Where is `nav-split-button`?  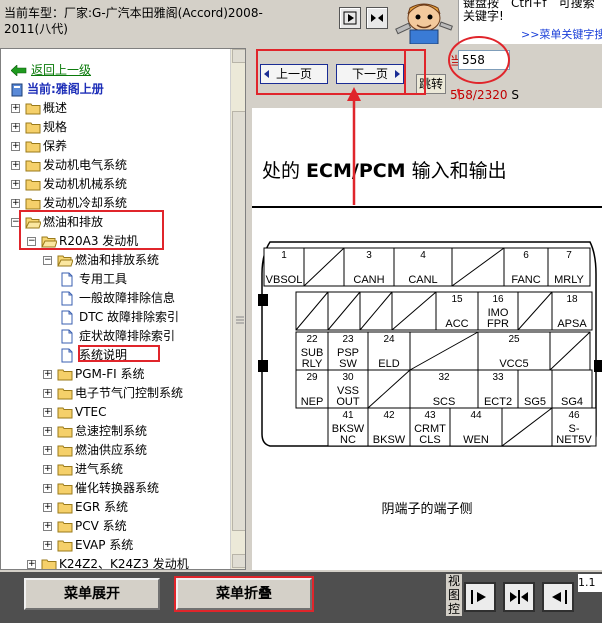
nav-split-button is located at coordinates (377, 18).